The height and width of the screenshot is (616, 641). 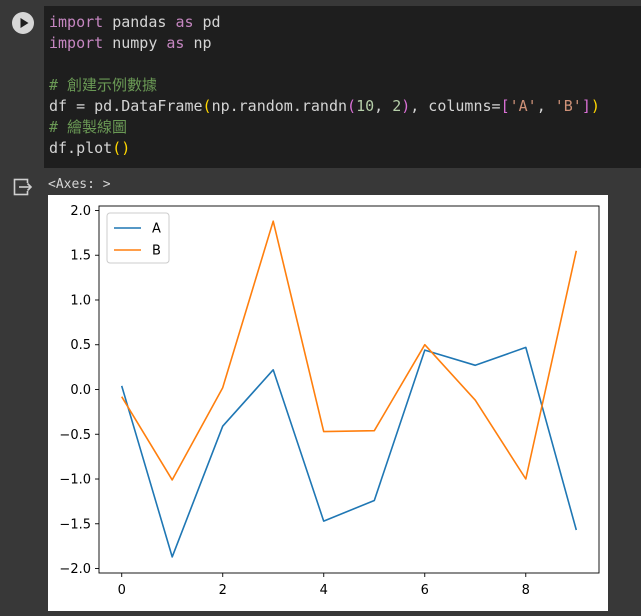 I want to click on code-token: df.plot, so click(x=81, y=148).